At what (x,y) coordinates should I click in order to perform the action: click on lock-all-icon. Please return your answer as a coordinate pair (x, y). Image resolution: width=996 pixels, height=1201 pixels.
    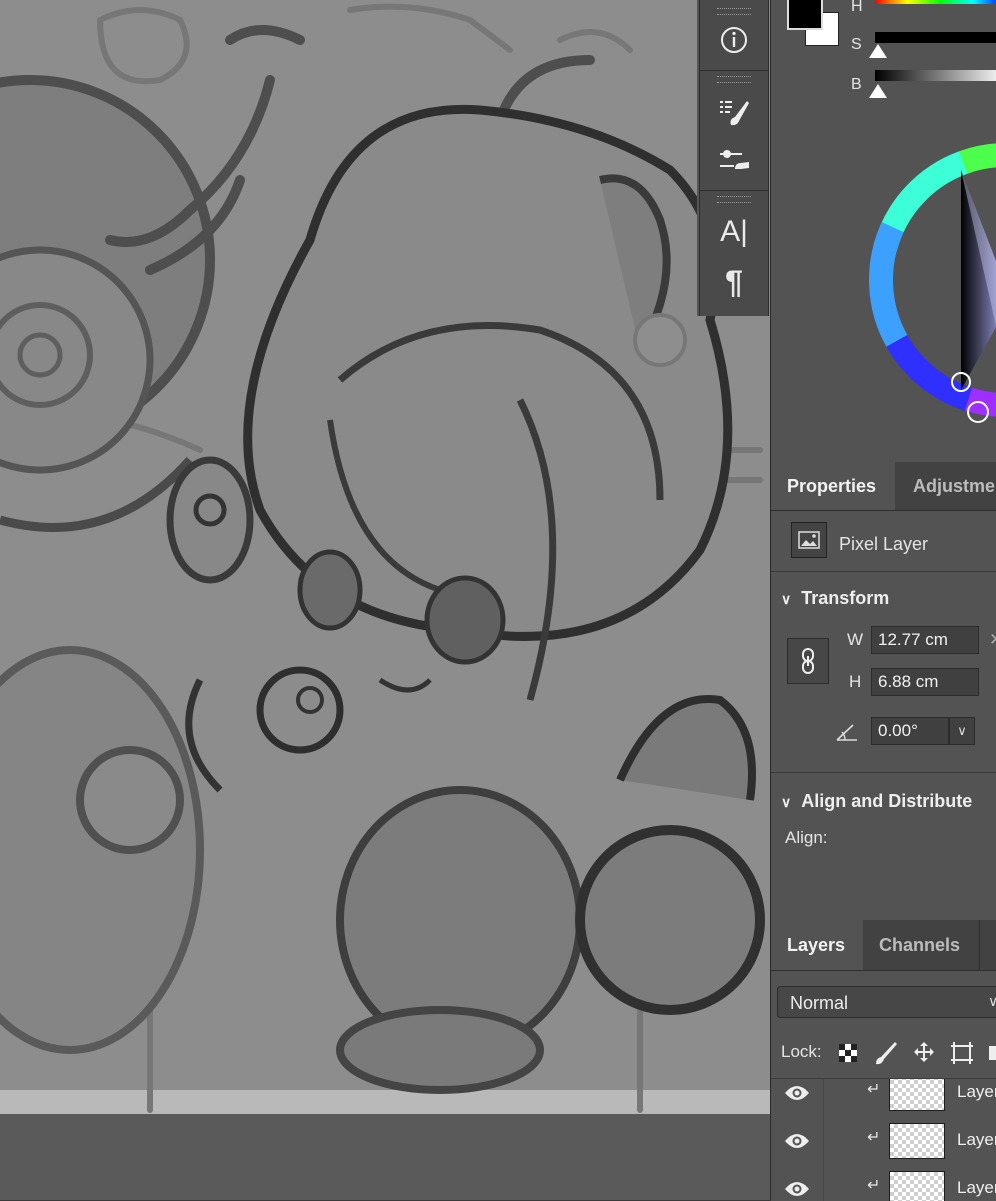
    Looking at the image, I should click on (992, 1053).